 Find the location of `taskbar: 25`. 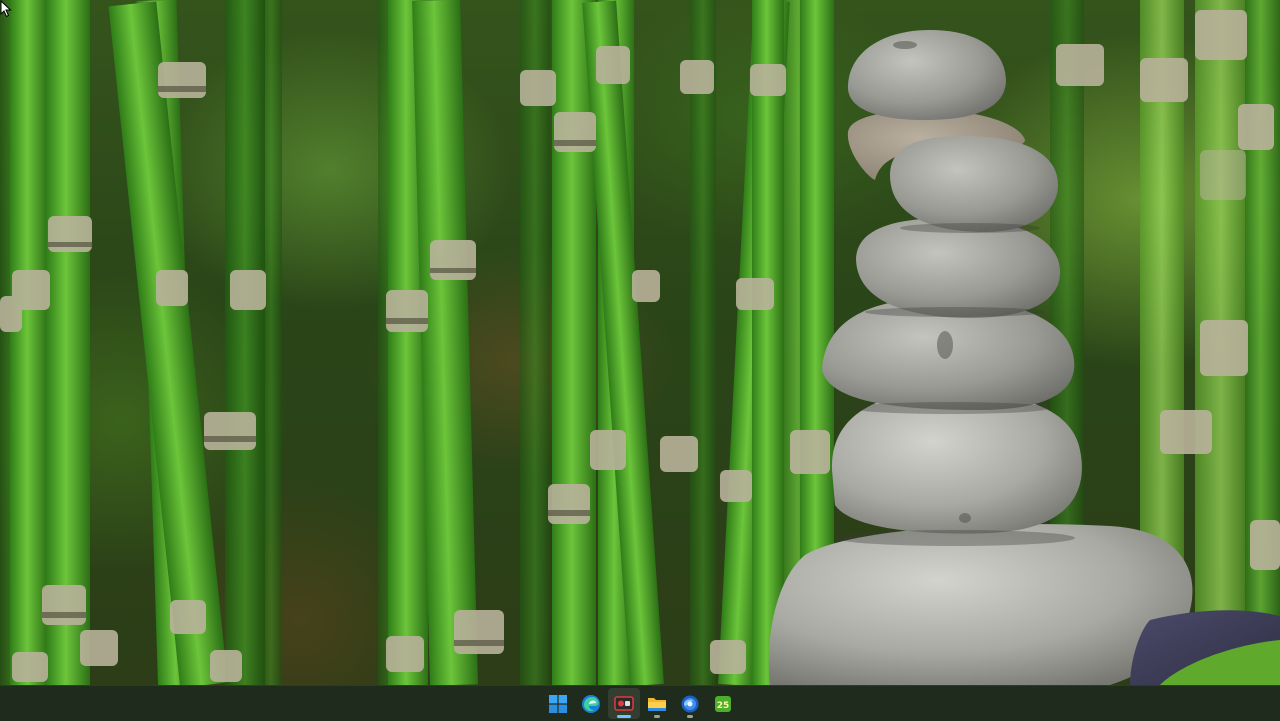

taskbar: 25 is located at coordinates (640, 703).